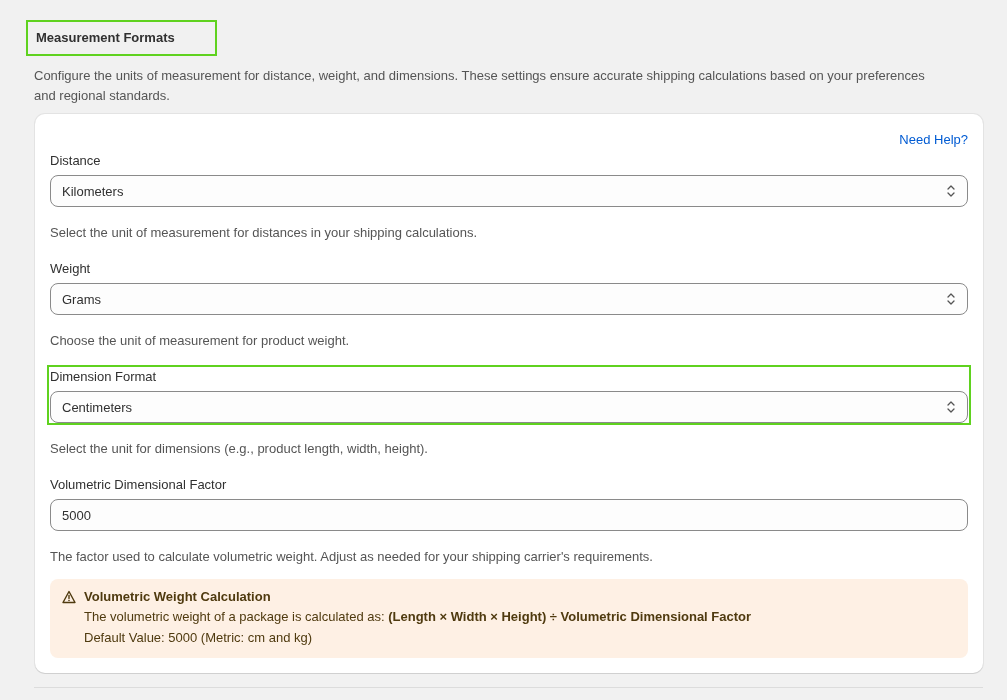 This screenshot has width=1007, height=700. What do you see at coordinates (418, 617) in the screenshot?
I see `callout-text: The volumetric weight of a package is calculated as: (Length × Width × Height) ÷ Volumetric Dimensional Factor` at bounding box center [418, 617].